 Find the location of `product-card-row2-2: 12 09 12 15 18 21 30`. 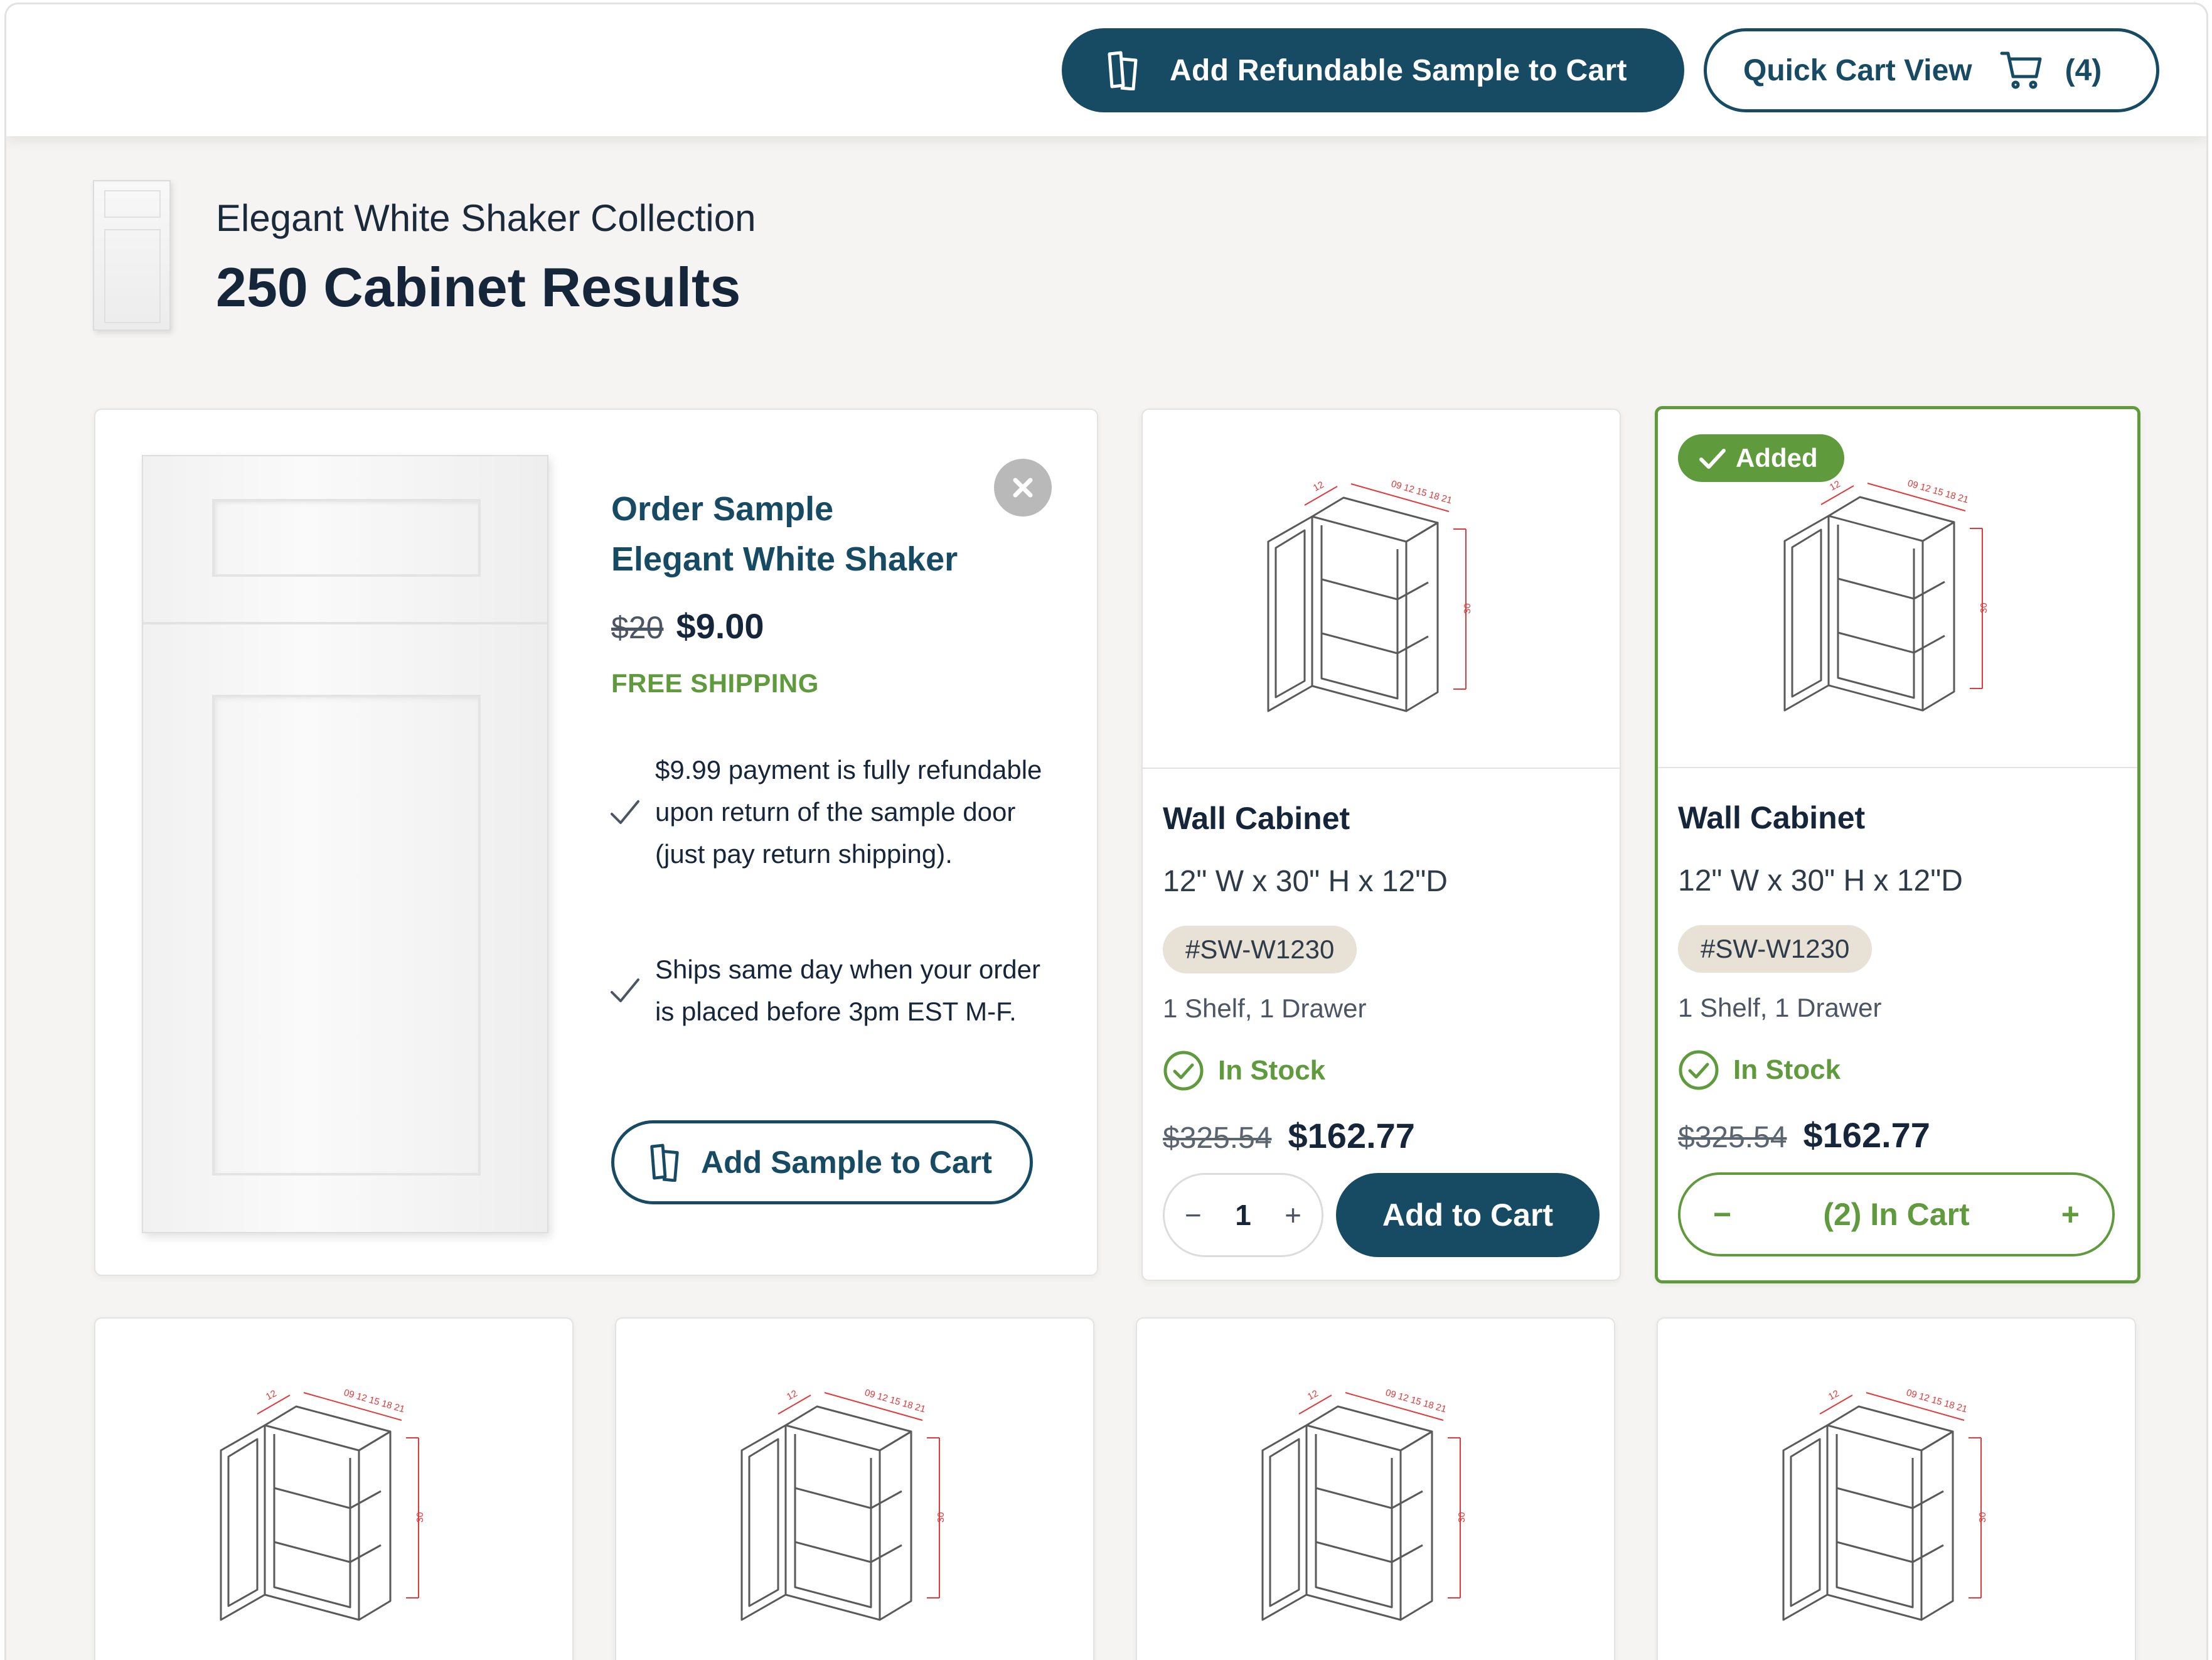

product-card-row2-2: 12 09 12 15 18 21 30 is located at coordinates (854, 1488).